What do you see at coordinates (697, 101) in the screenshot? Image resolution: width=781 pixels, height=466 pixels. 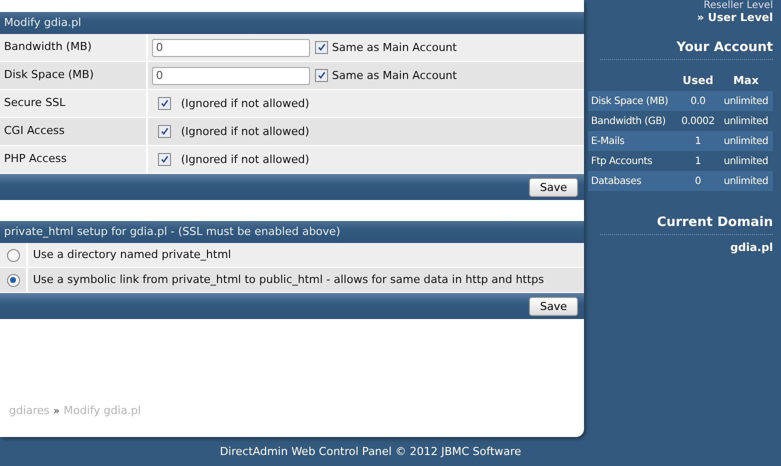 I see `table-cell: 0.0` at bounding box center [697, 101].